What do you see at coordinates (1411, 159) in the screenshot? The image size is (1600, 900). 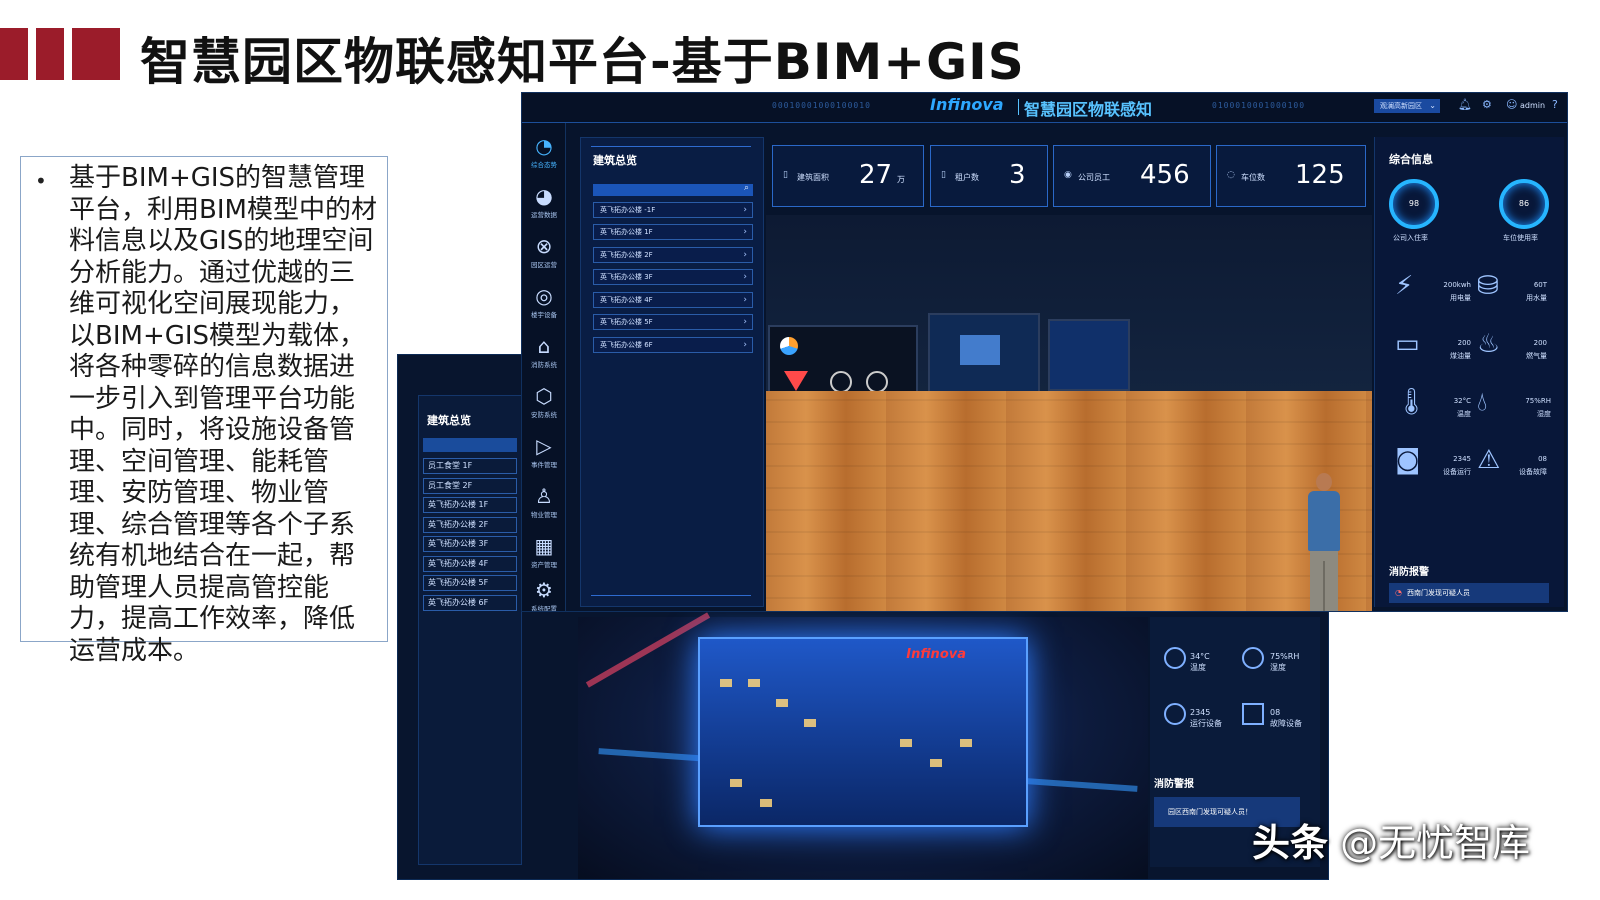 I see `info-panel-title: 综合信息` at bounding box center [1411, 159].